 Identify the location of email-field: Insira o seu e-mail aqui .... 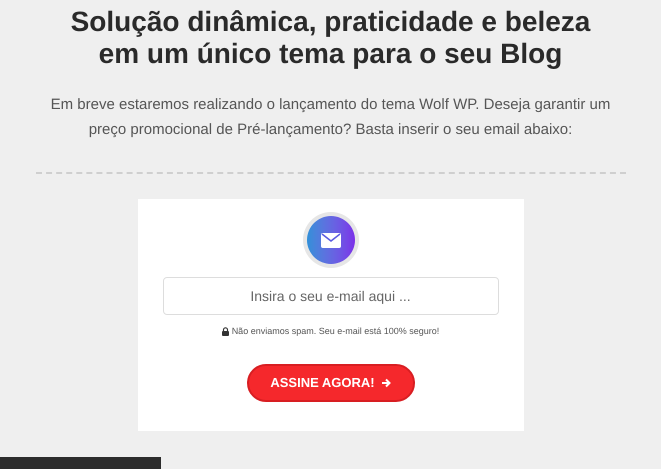
(330, 296).